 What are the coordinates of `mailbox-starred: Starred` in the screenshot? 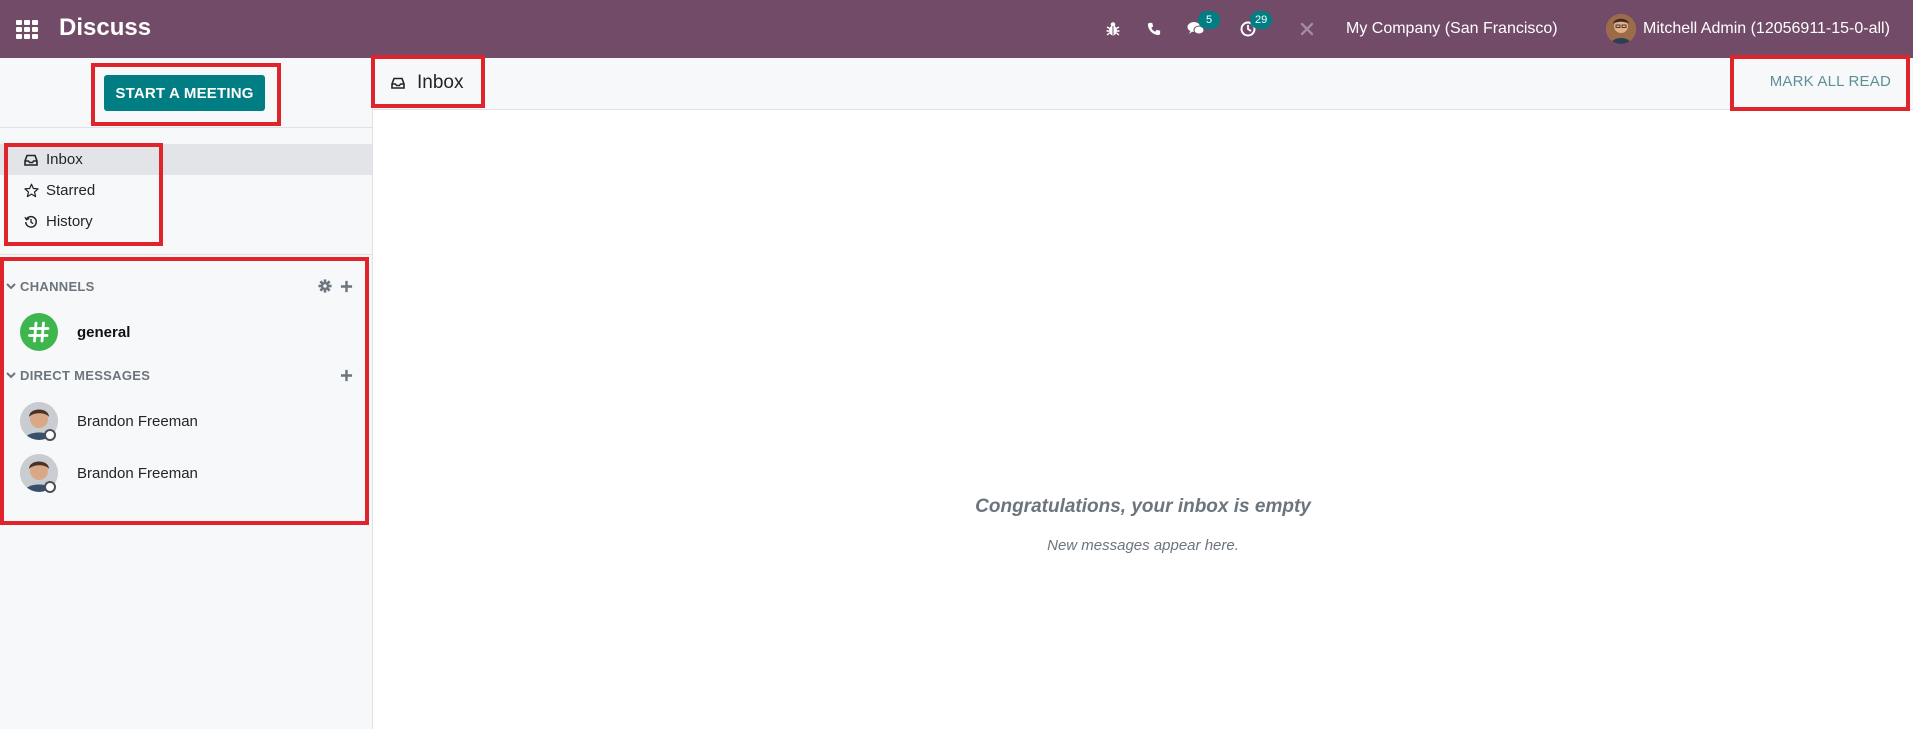 It's located at (186, 190).